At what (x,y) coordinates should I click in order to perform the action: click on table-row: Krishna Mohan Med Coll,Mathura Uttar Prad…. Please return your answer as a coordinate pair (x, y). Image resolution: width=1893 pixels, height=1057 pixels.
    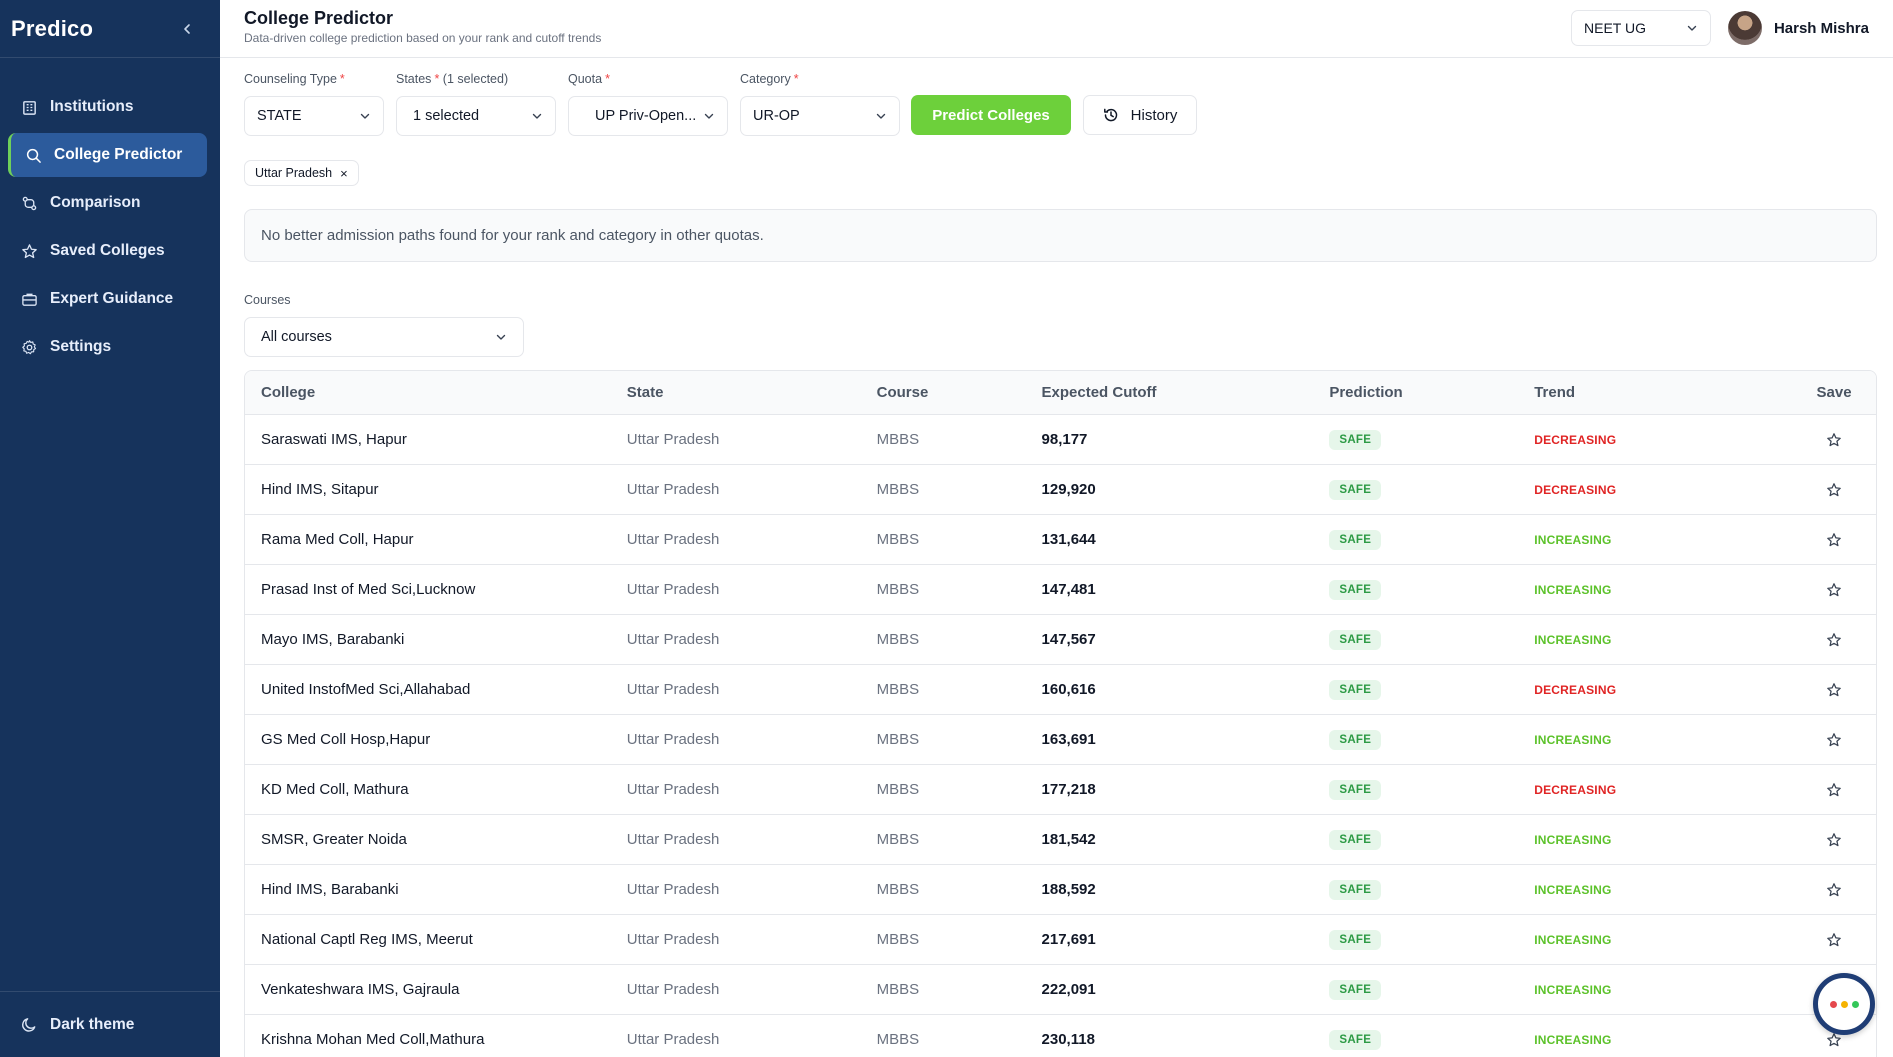
    Looking at the image, I should click on (1060, 1036).